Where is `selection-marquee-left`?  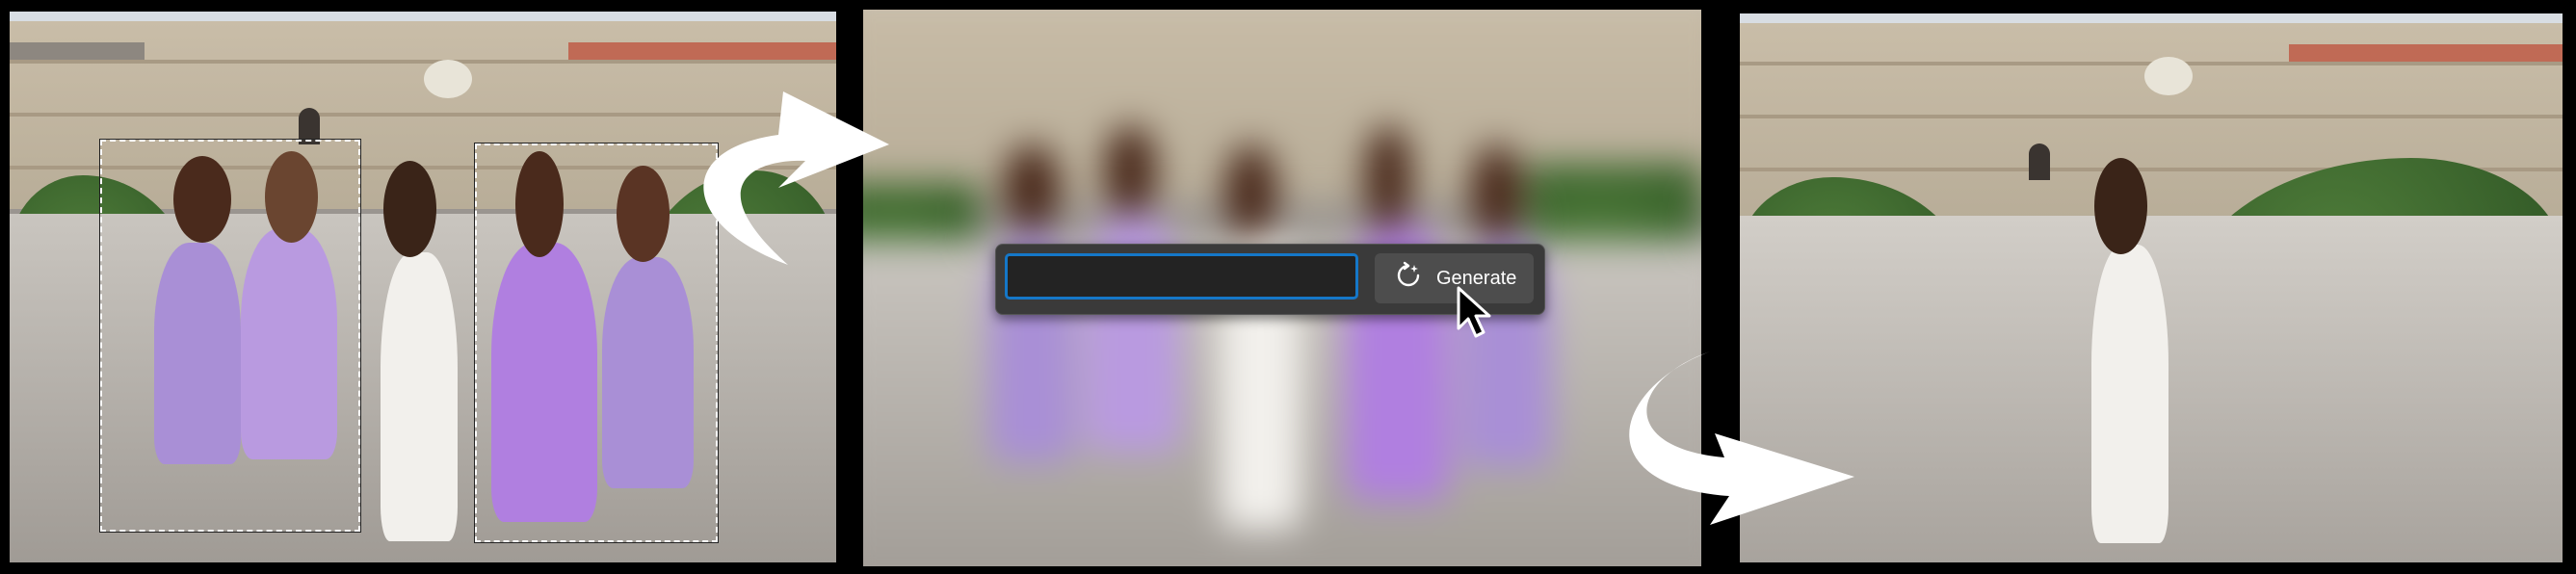
selection-marquee-left is located at coordinates (230, 336).